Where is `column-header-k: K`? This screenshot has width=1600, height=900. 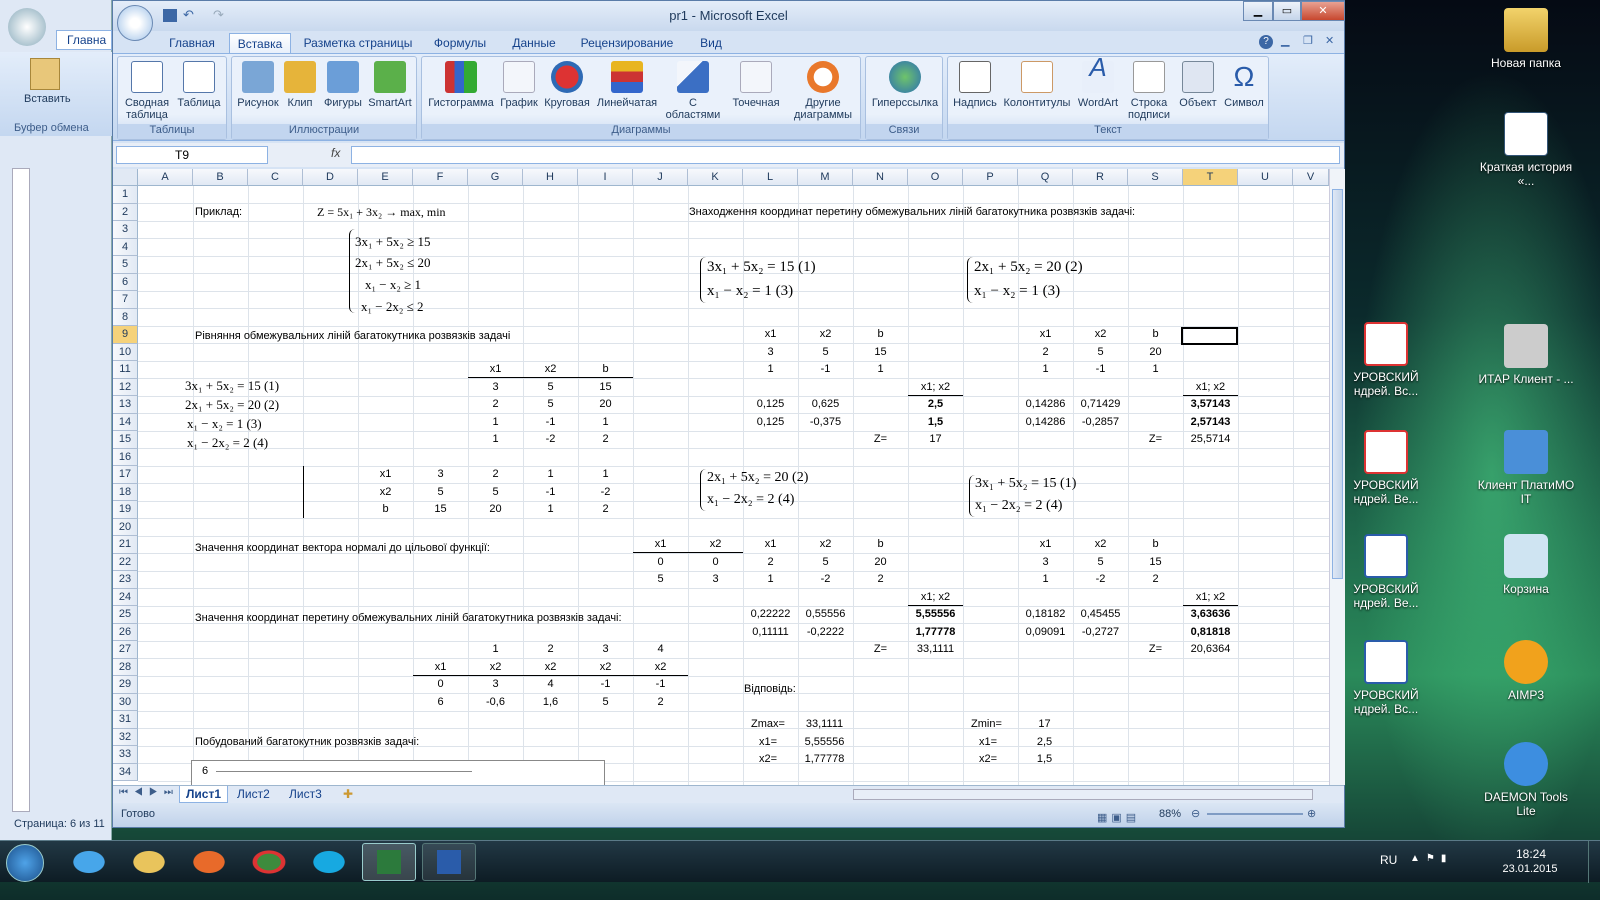
column-header-k: K is located at coordinates (715, 177).